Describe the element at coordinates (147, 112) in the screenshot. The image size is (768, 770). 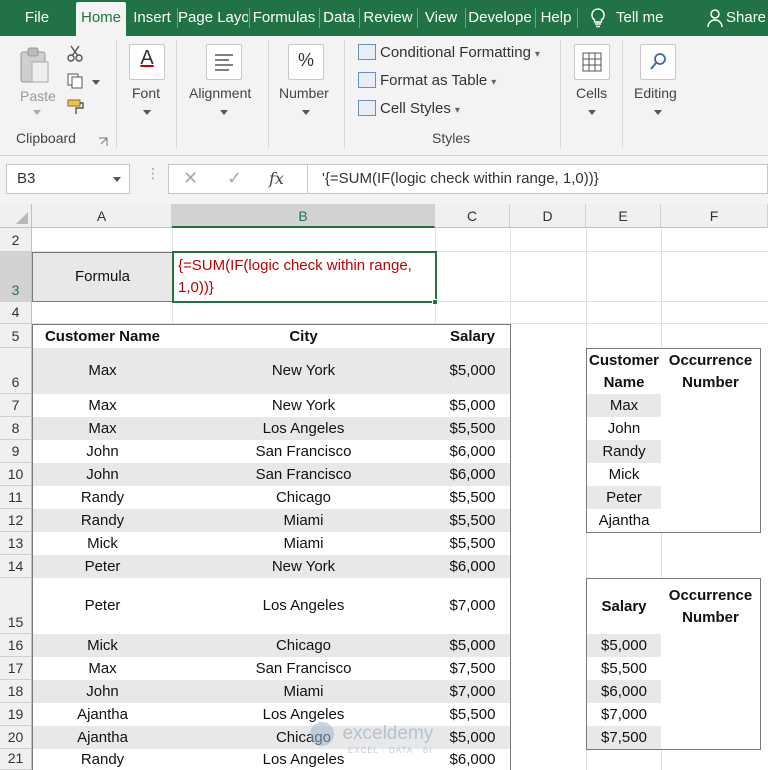
I see `font-dropdown` at that location.